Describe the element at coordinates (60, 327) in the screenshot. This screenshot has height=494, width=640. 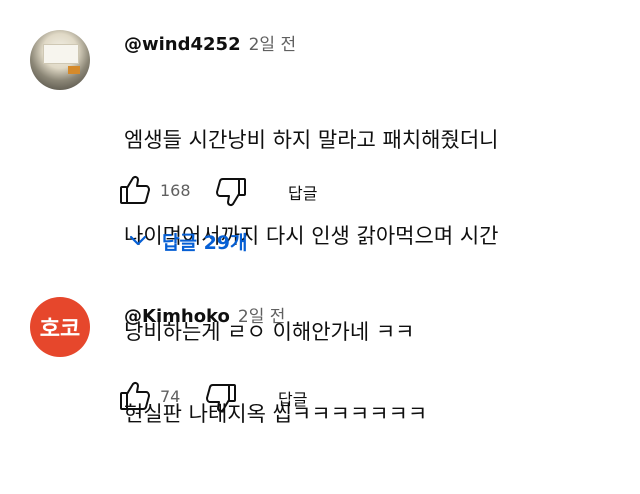
I see `avatar: 호코` at that location.